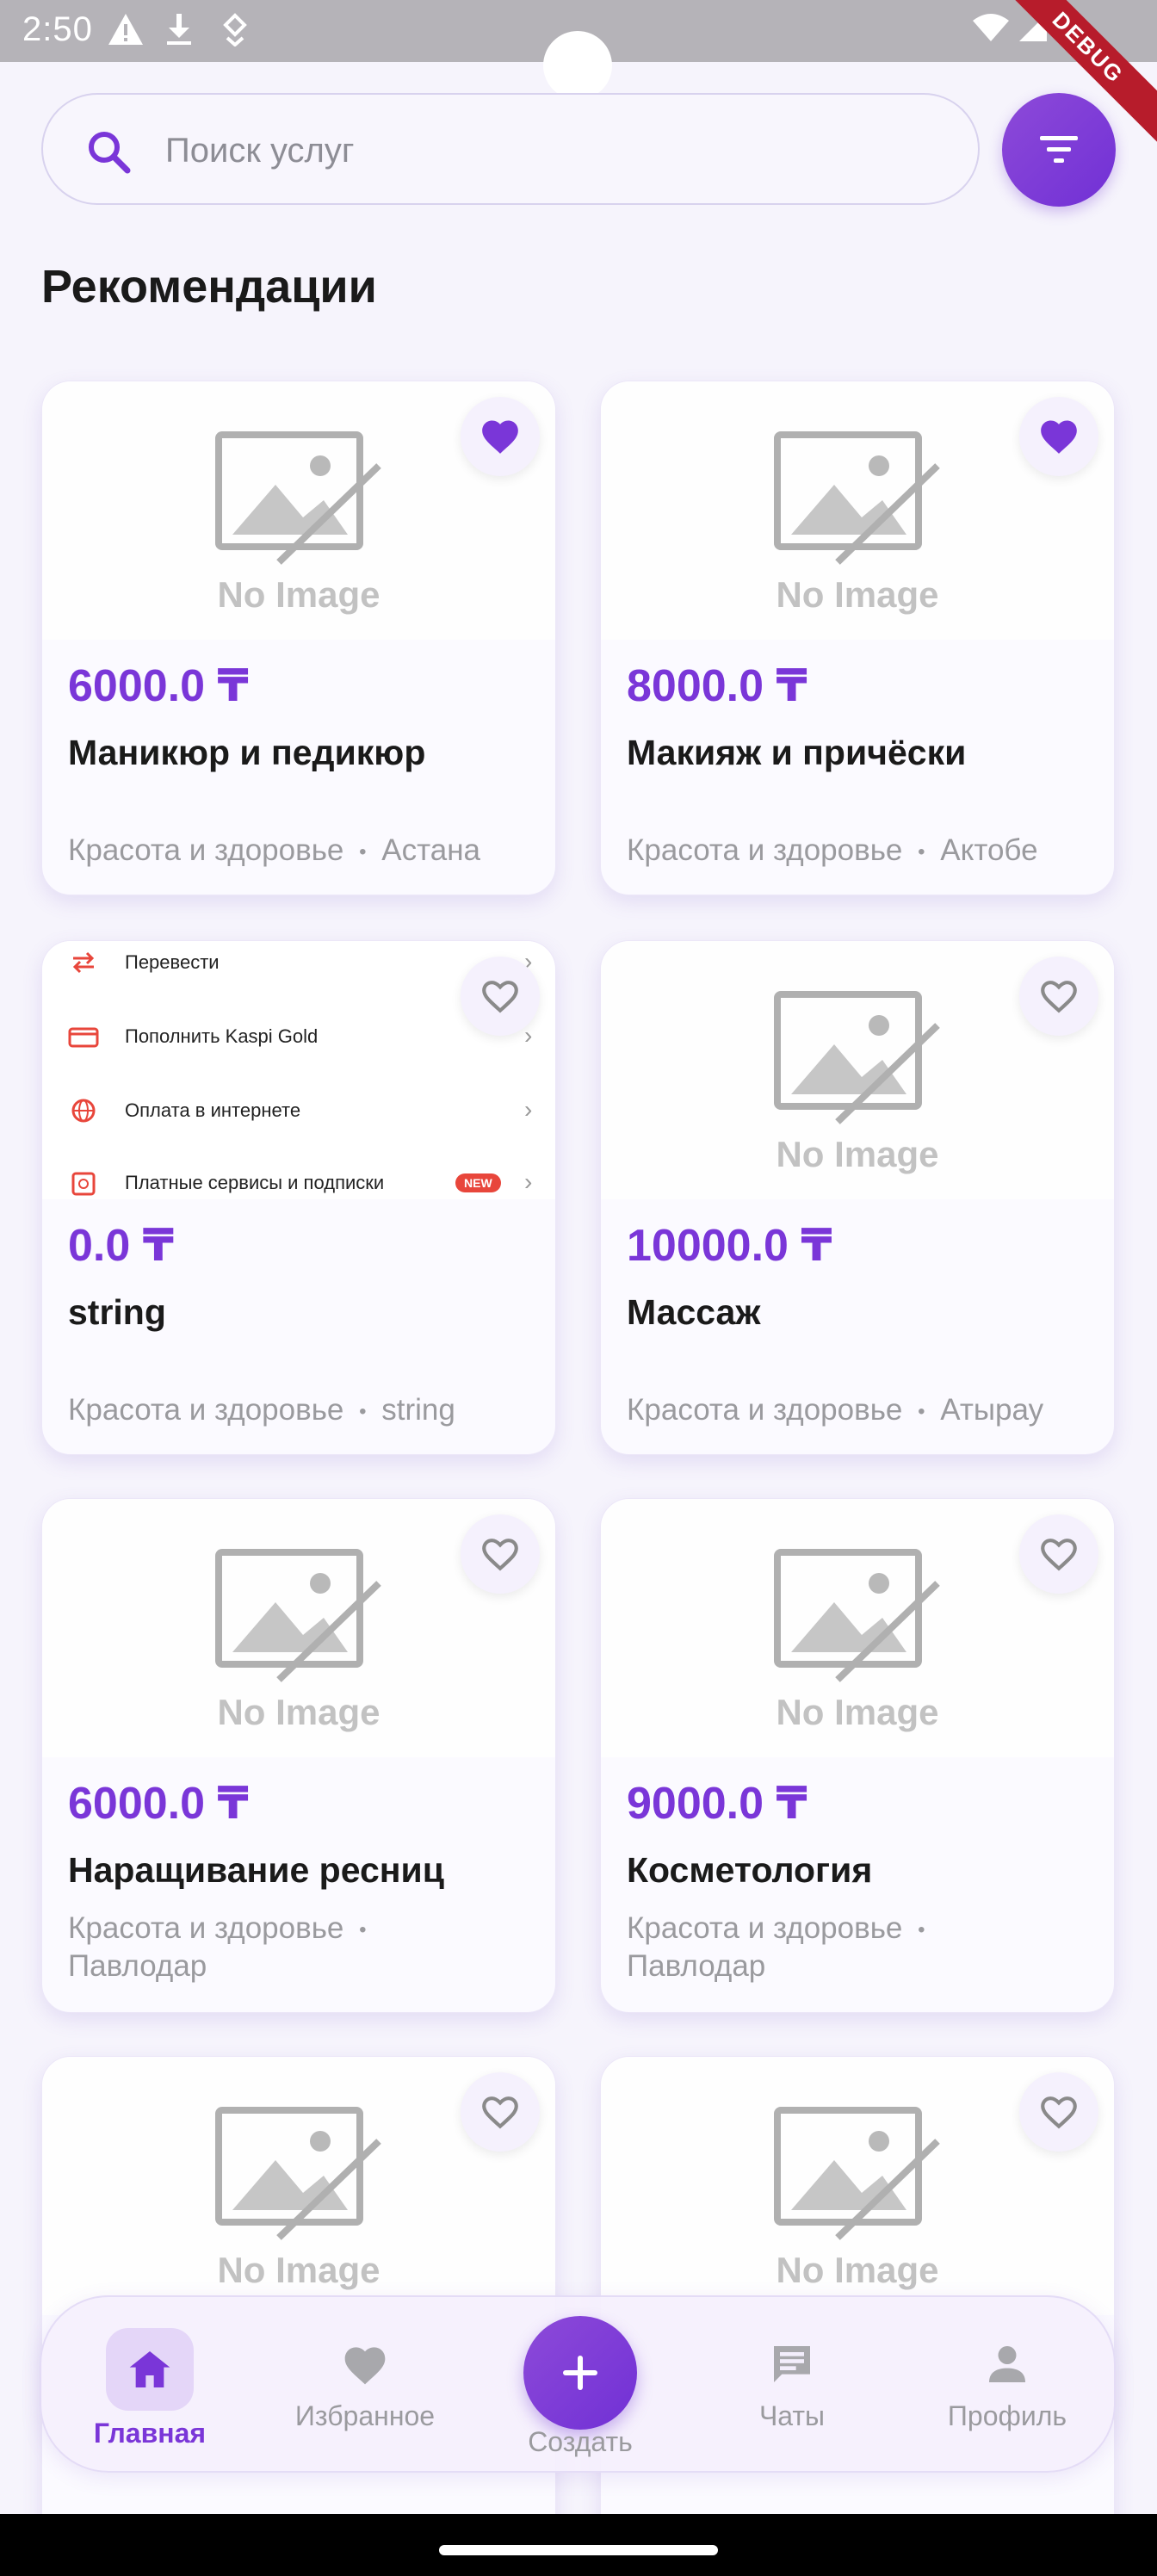 This screenshot has width=1157, height=2576. Describe the element at coordinates (84, 963) in the screenshot. I see `transfer-icon` at that location.